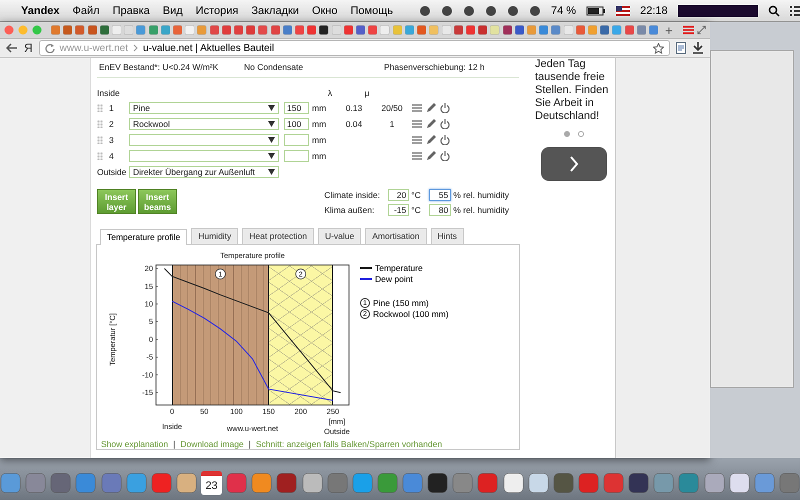  Describe the element at coordinates (211, 483) in the screenshot. I see `calendar-icon: 23` at that location.